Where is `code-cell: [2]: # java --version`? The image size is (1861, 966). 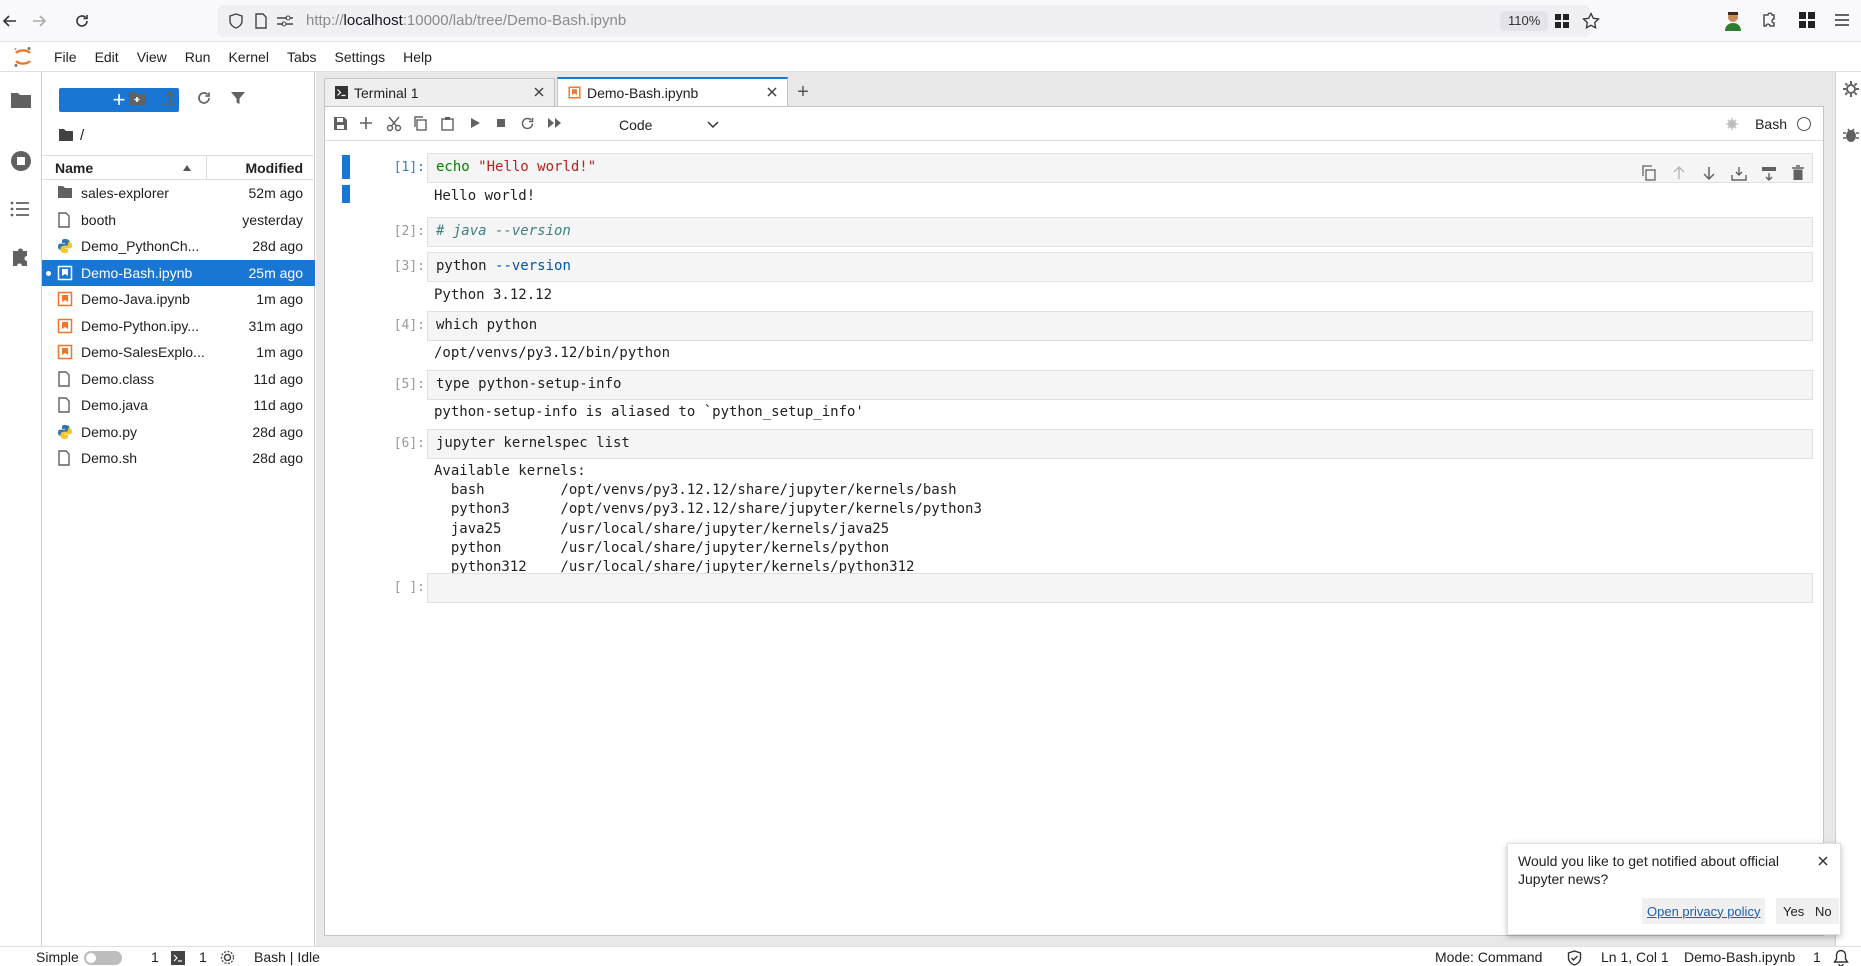 code-cell: [2]: # java --version is located at coordinates (1074, 232).